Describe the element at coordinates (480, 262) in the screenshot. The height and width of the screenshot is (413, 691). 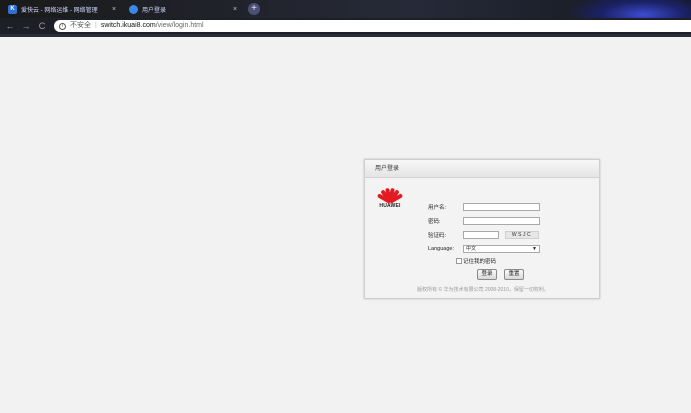
I see `remember-label: 记住我的密码` at that location.